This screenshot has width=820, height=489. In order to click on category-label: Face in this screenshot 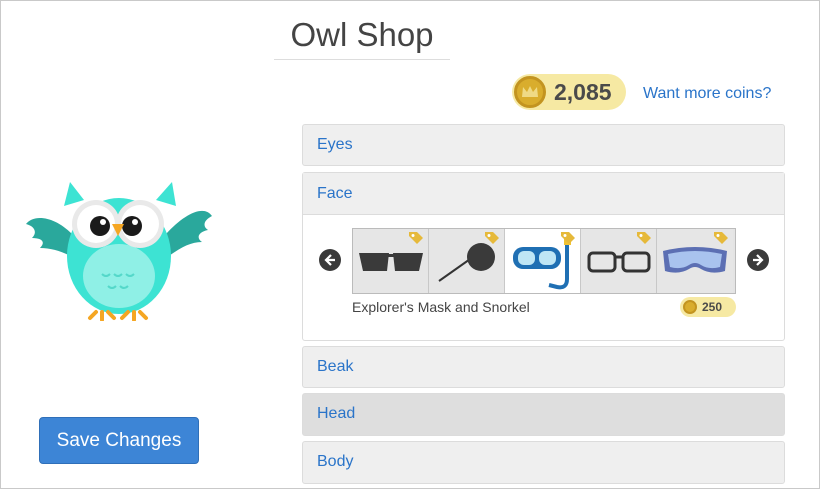, I will do `click(543, 194)`.